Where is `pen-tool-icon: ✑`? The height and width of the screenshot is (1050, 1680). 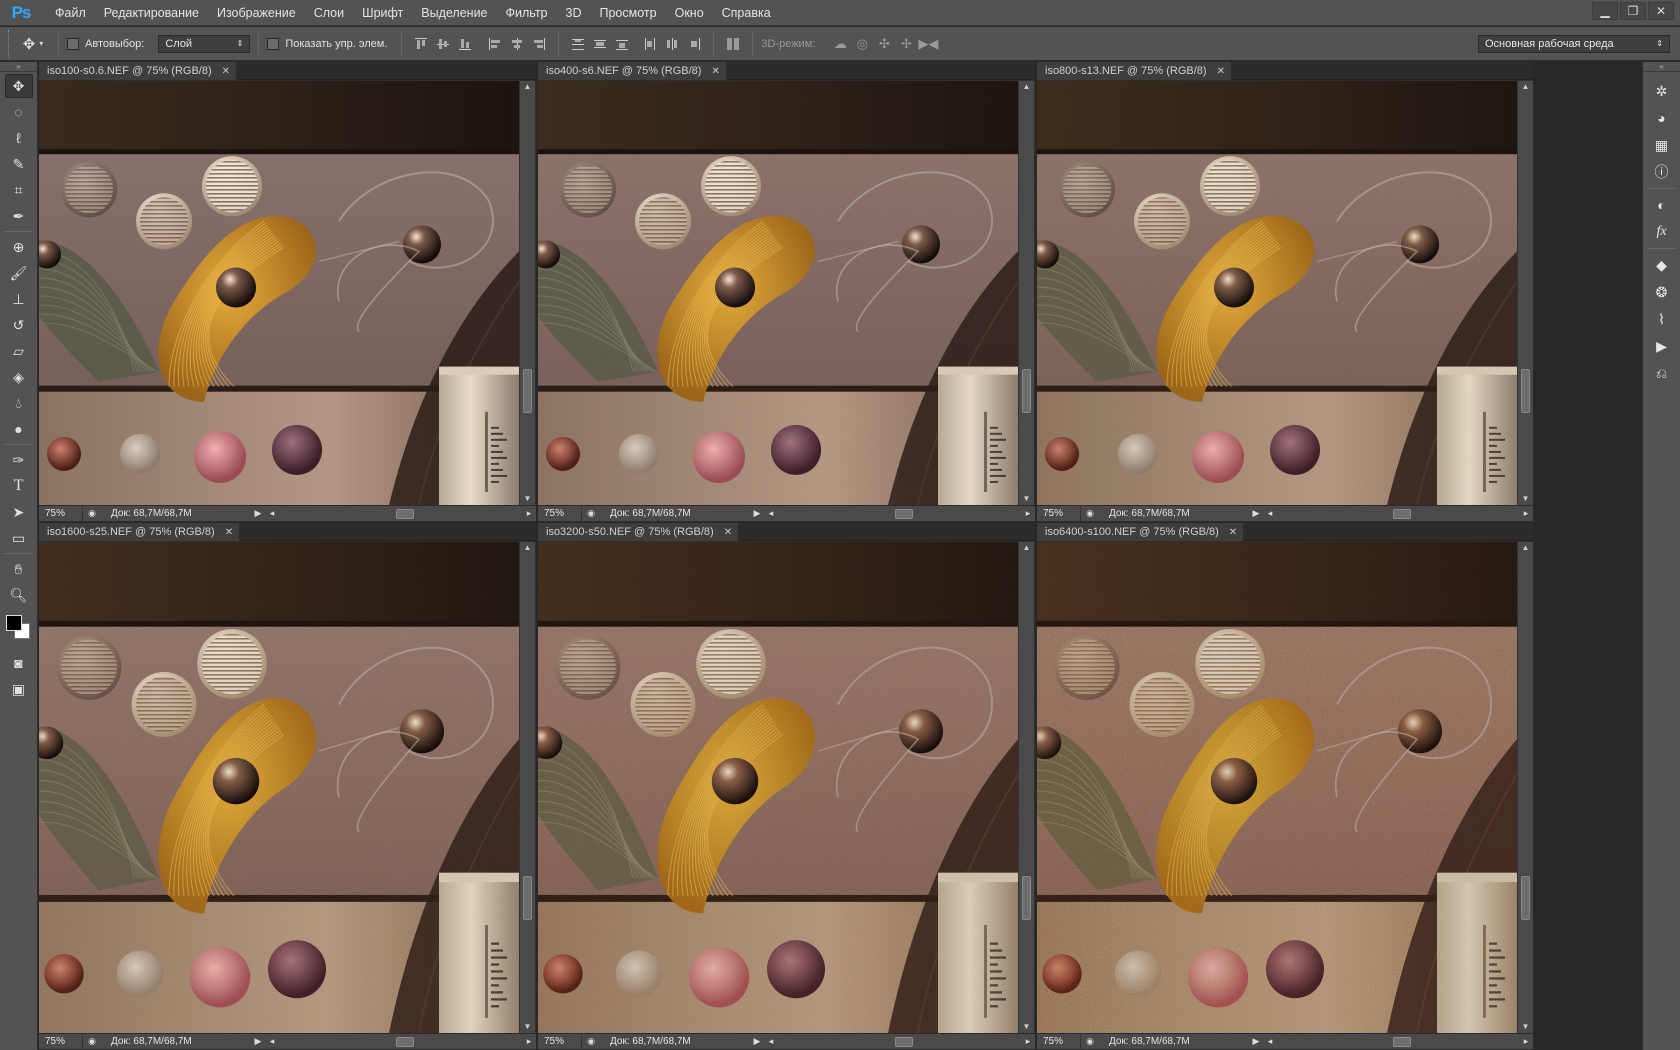 pen-tool-icon: ✑ is located at coordinates (19, 460).